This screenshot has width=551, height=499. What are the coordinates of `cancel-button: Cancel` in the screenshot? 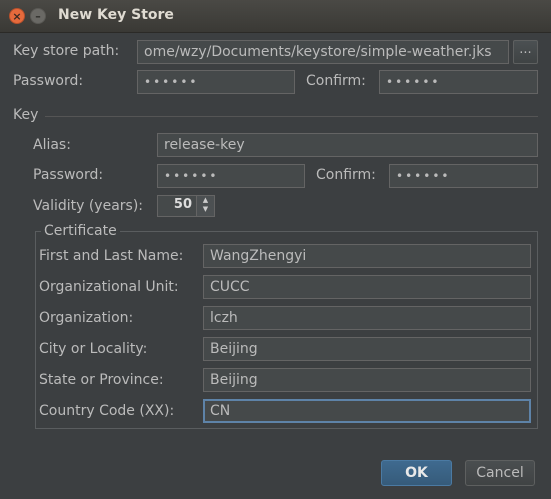 It's located at (500, 473).